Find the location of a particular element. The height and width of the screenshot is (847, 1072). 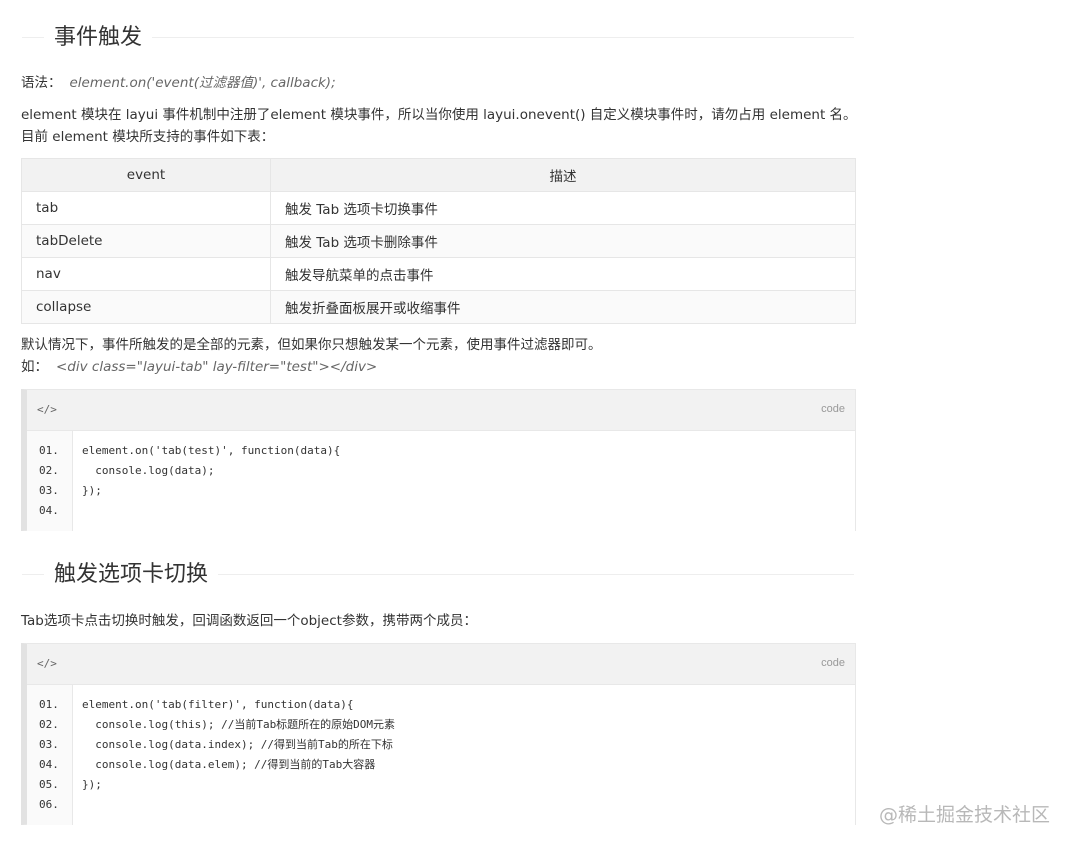

line-code: element.on('tab(test)', function(data){ is located at coordinates (211, 450).